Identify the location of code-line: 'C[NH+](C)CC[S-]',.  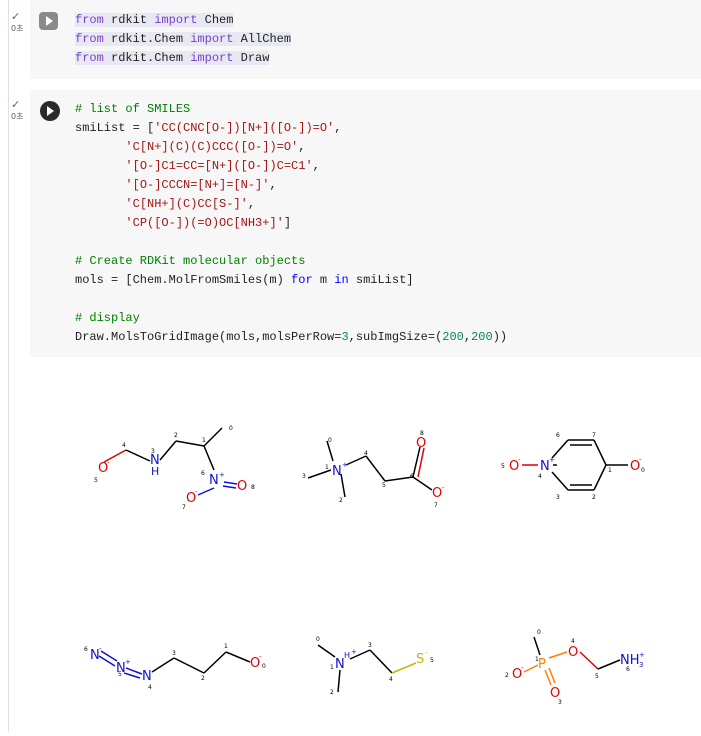
(190, 204).